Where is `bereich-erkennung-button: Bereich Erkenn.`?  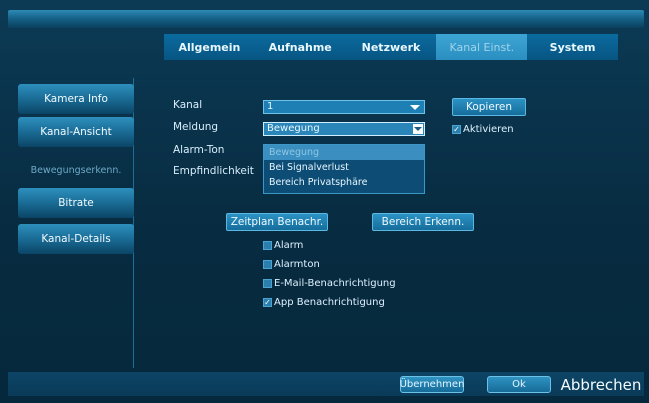 bereich-erkennung-button: Bereich Erkenn. is located at coordinates (423, 222).